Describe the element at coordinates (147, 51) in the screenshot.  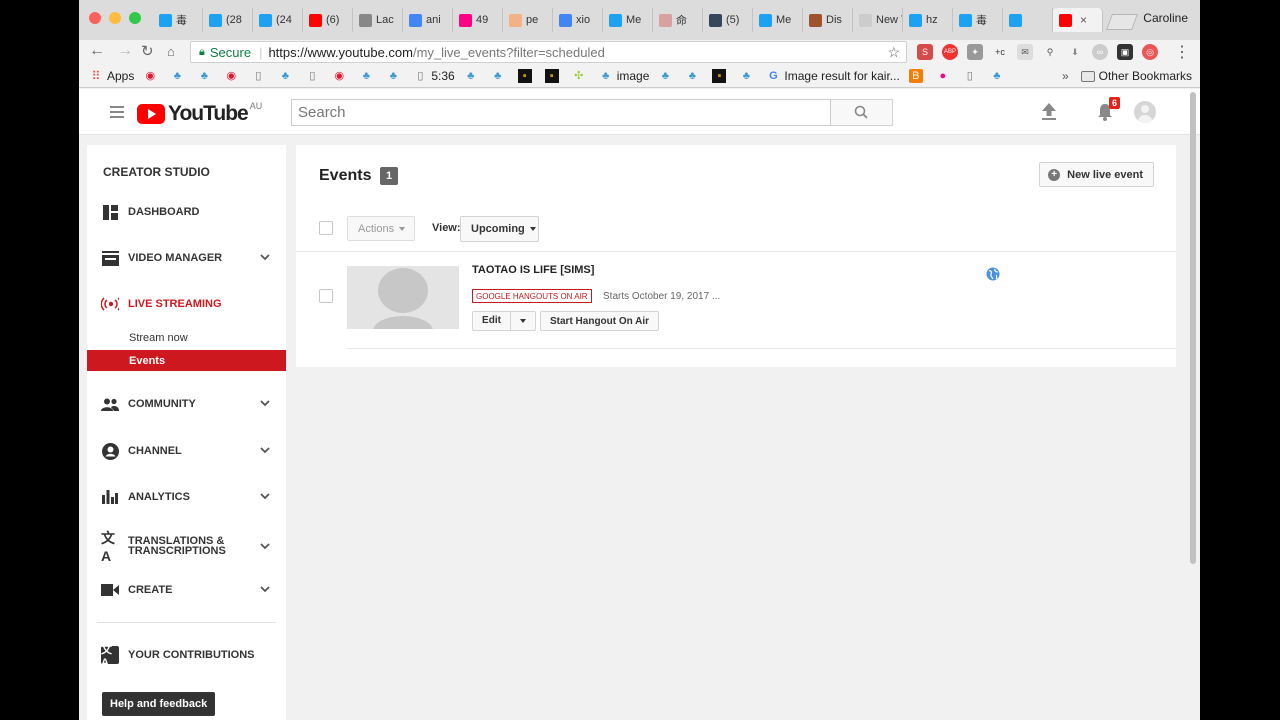
I see `reload-icon: ↻` at that location.